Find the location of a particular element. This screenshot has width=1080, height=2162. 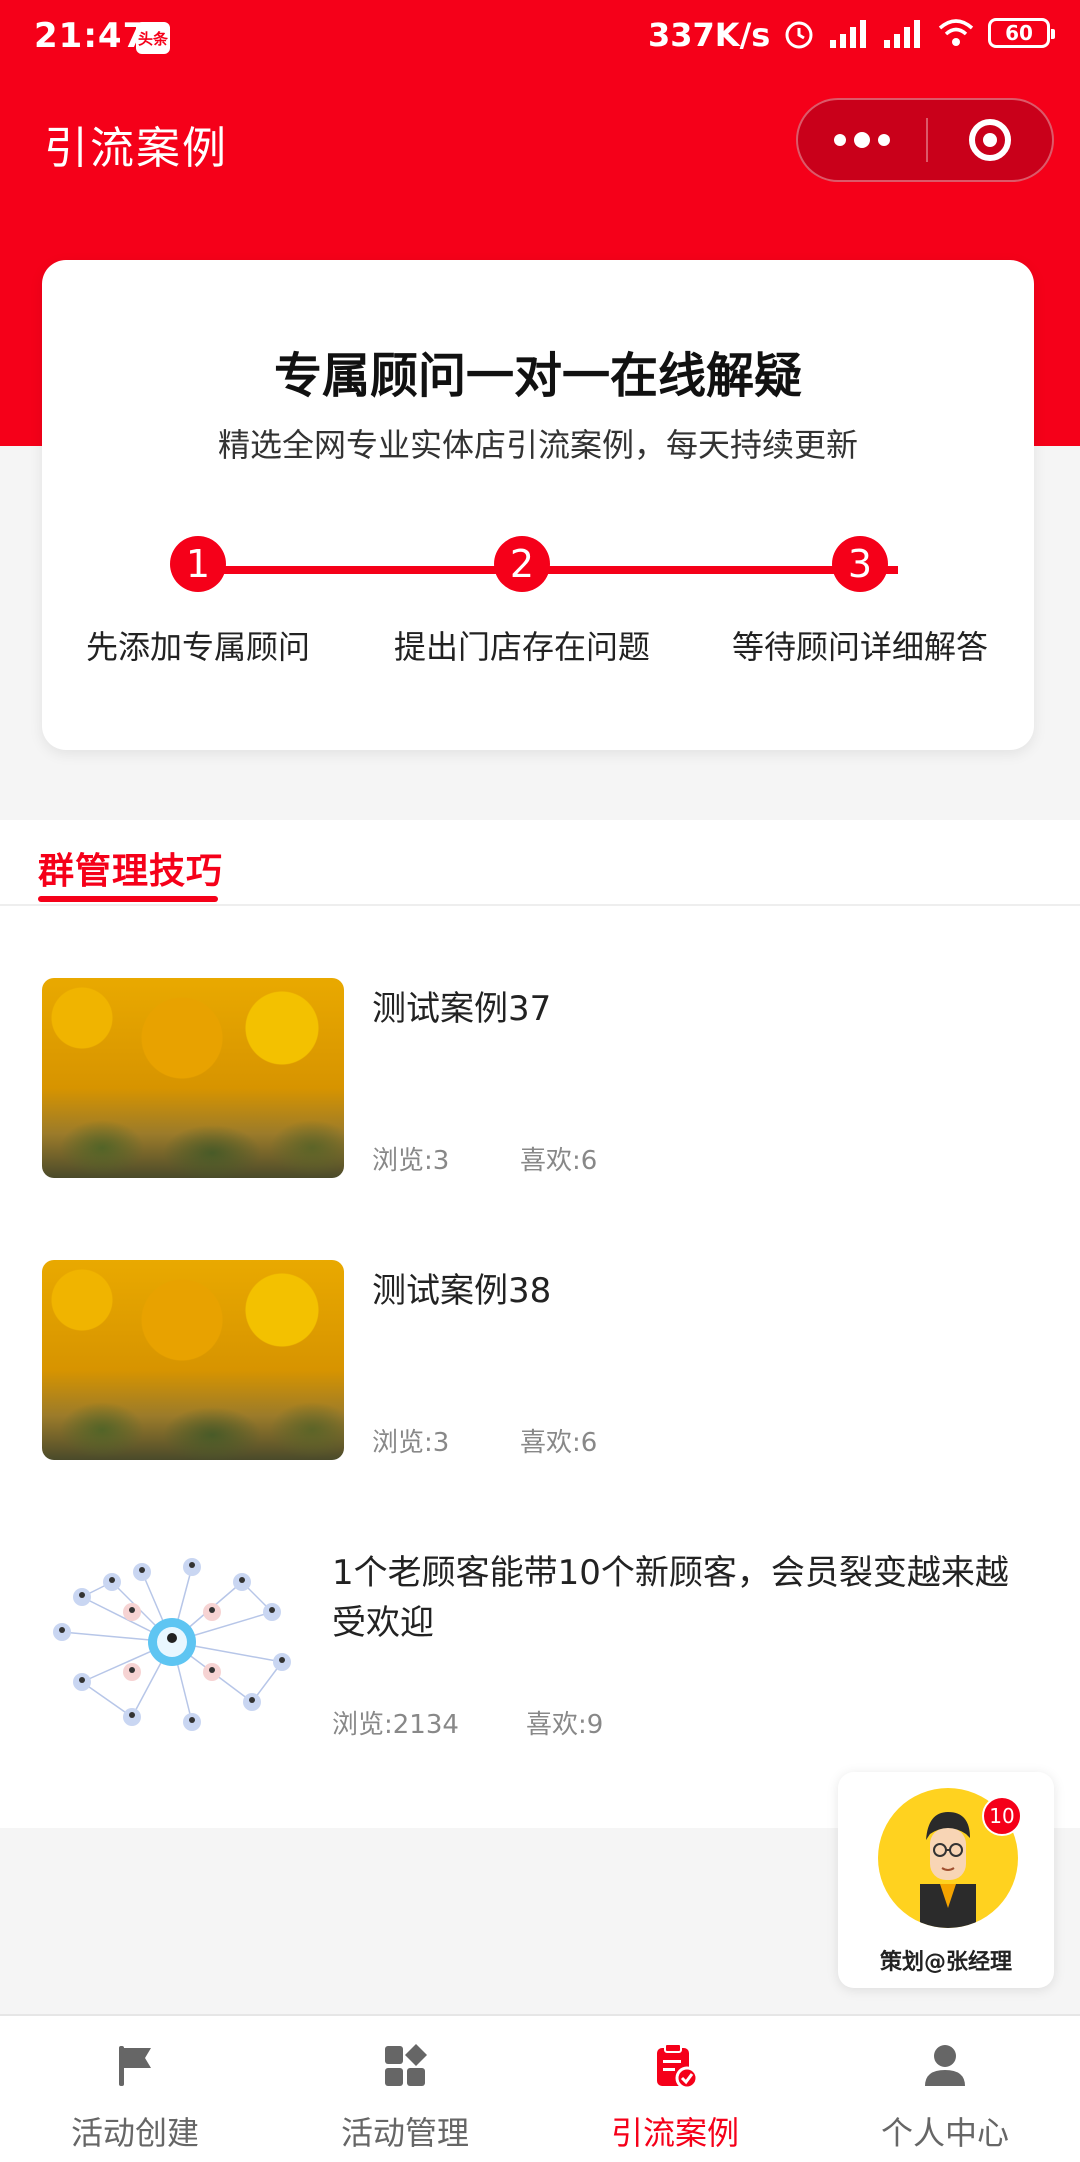

network-speed: 337K/s is located at coordinates (709, 35).